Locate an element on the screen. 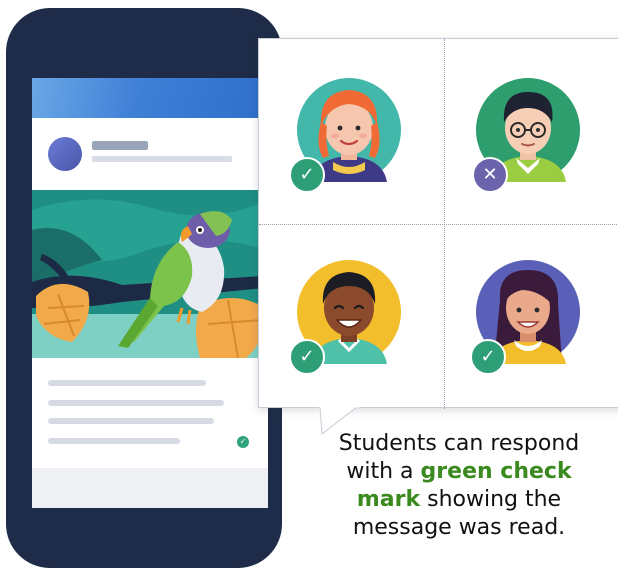 This screenshot has width=618, height=568. caption-line: with a green check is located at coordinates (459, 472).